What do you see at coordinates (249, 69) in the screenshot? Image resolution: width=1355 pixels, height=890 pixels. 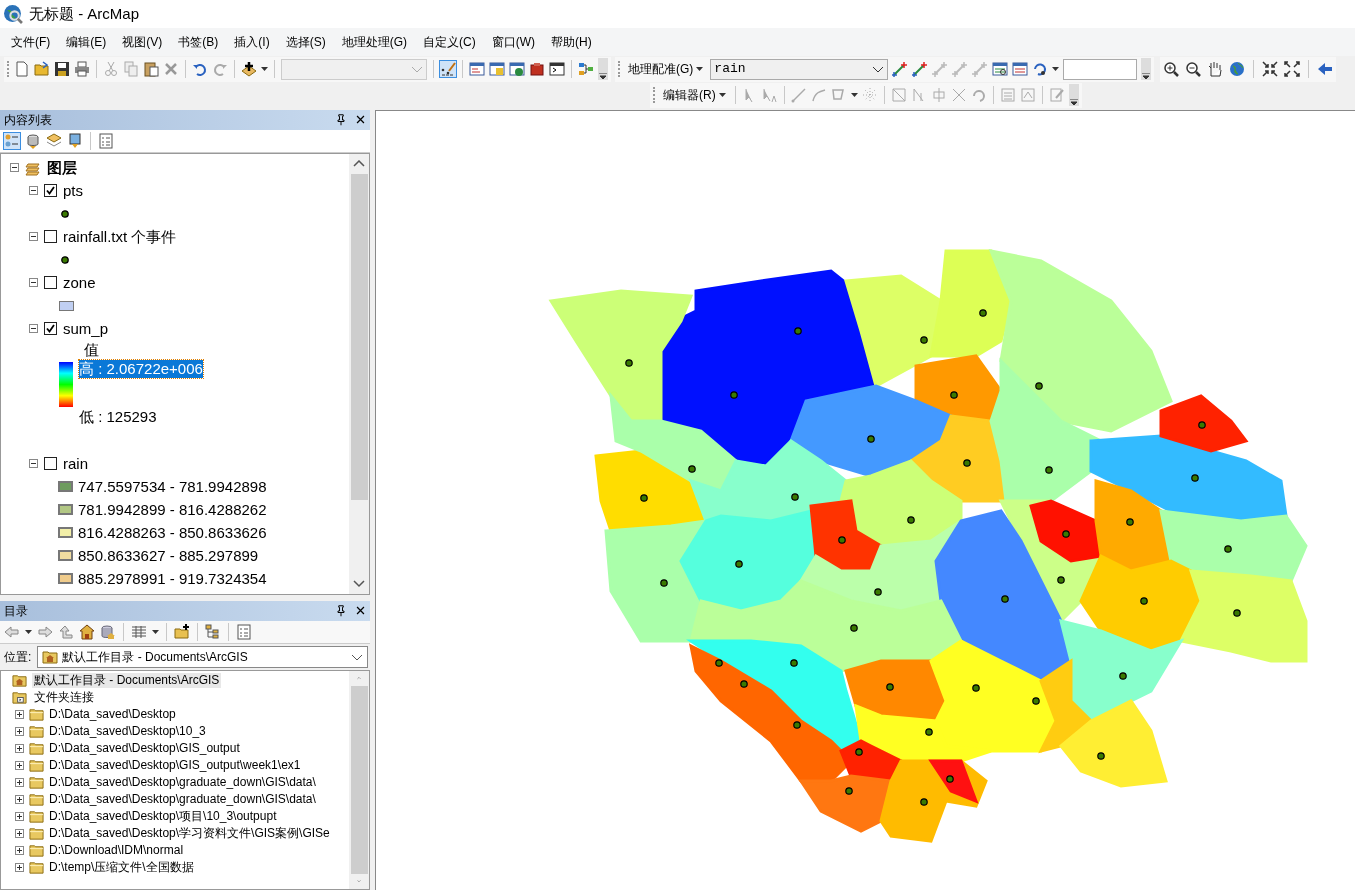 I see `add-data-icon` at bounding box center [249, 69].